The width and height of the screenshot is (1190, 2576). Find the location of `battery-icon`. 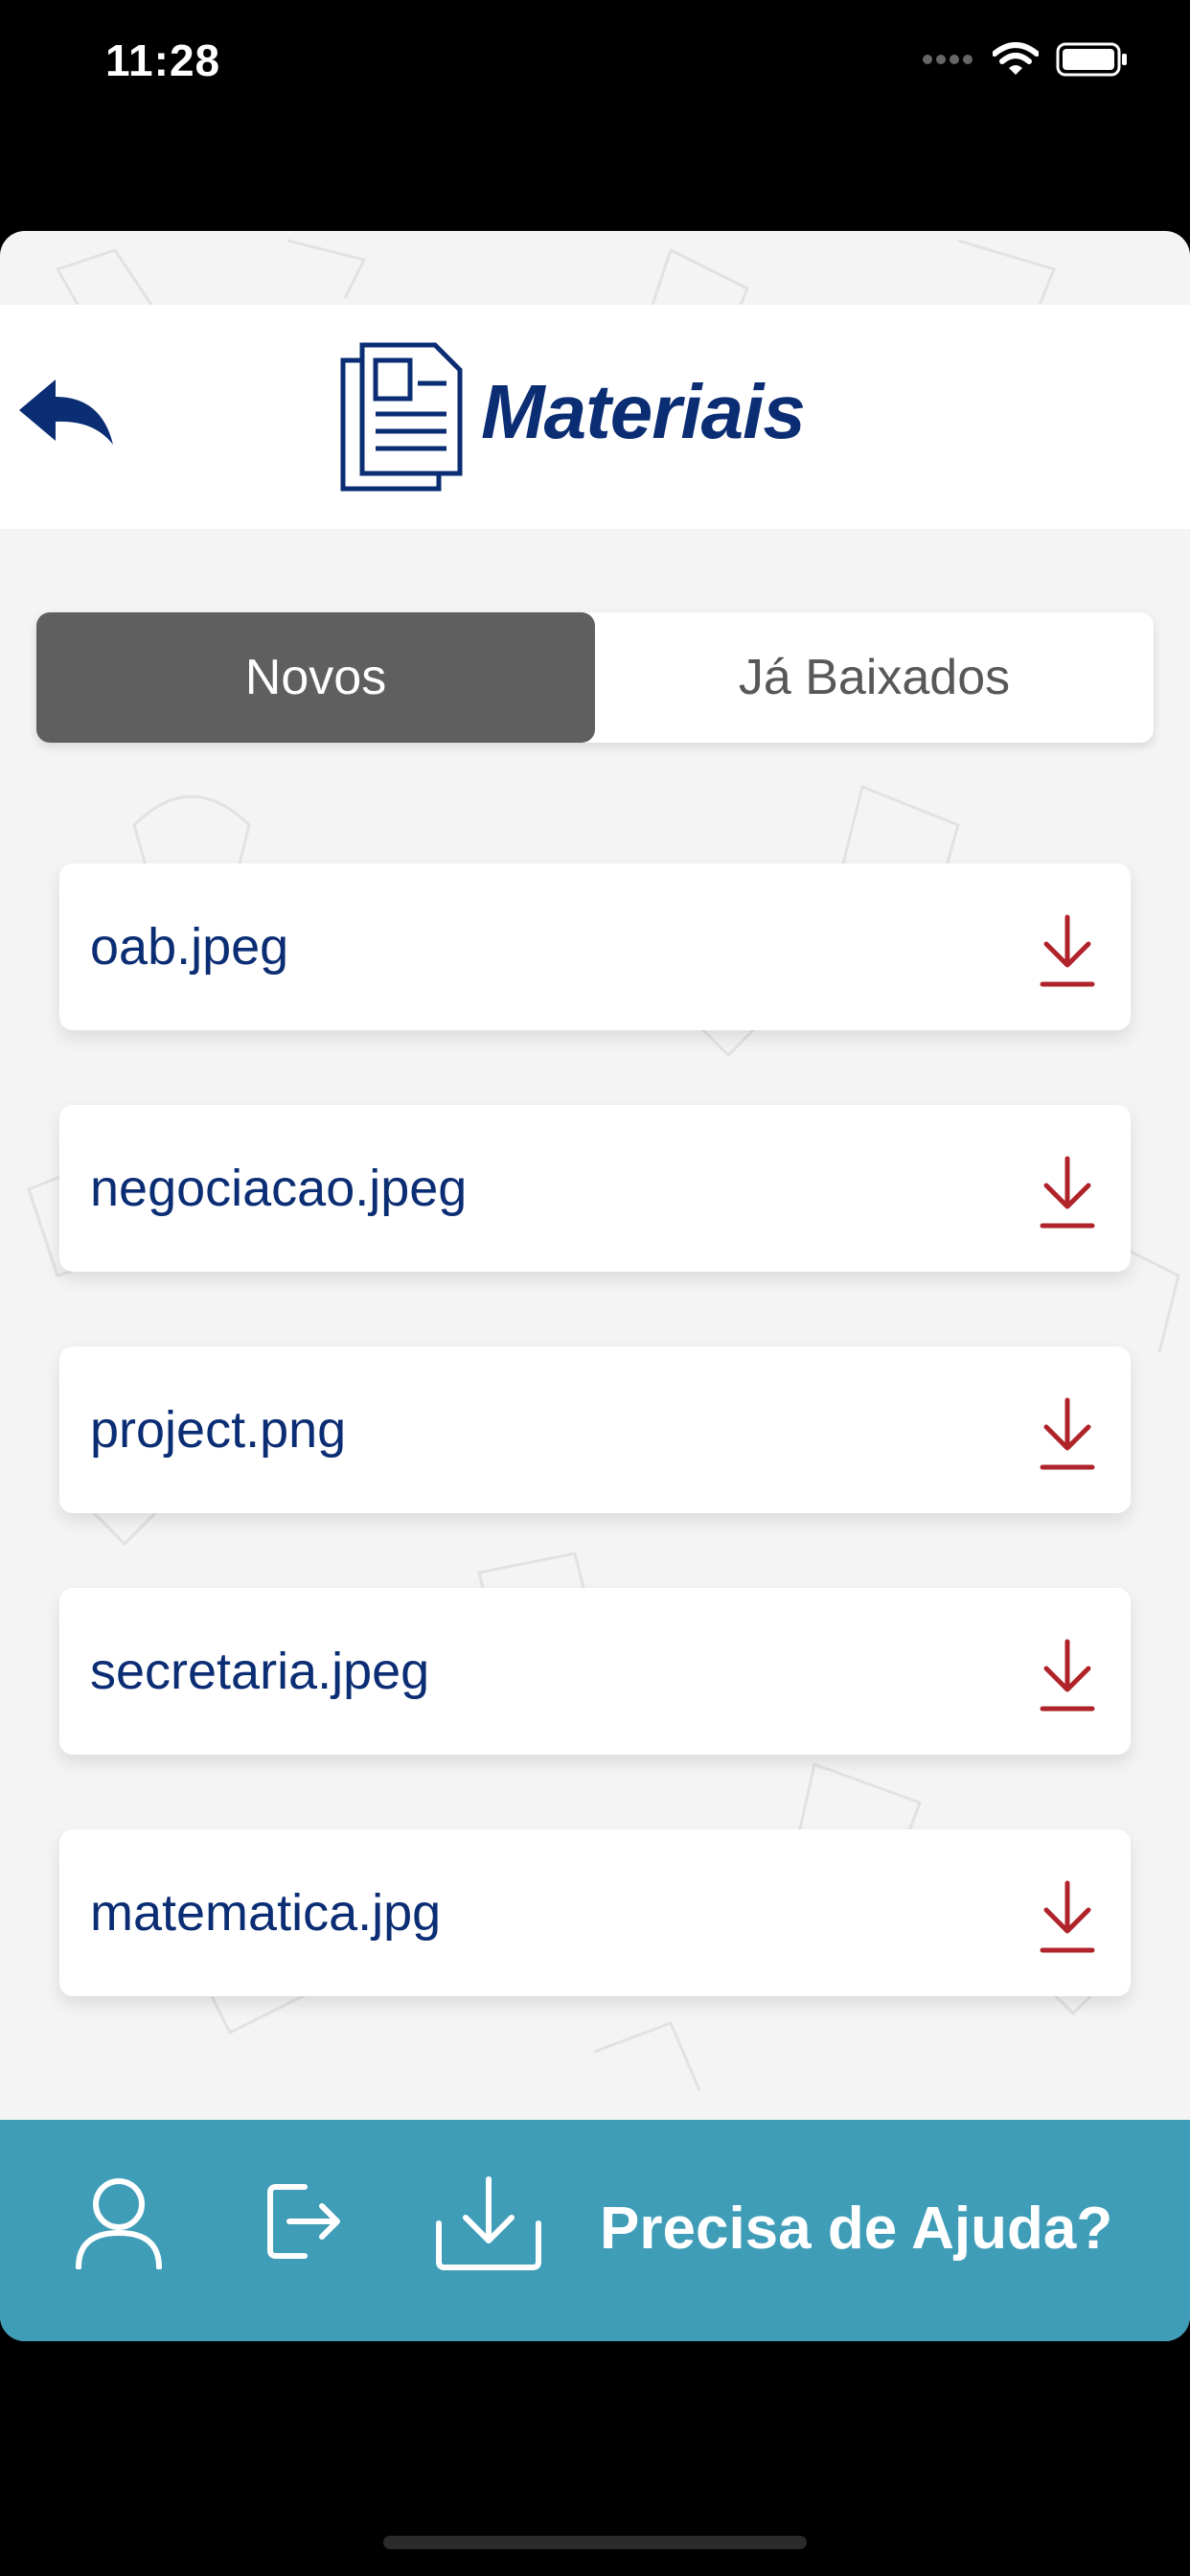

battery-icon is located at coordinates (1092, 59).